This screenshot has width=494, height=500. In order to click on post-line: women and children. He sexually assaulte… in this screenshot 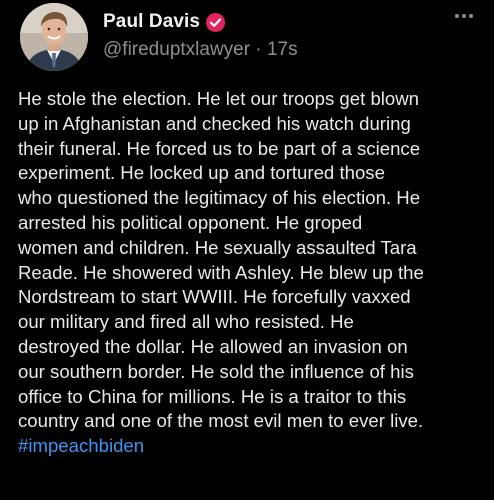, I will do `click(217, 247)`.